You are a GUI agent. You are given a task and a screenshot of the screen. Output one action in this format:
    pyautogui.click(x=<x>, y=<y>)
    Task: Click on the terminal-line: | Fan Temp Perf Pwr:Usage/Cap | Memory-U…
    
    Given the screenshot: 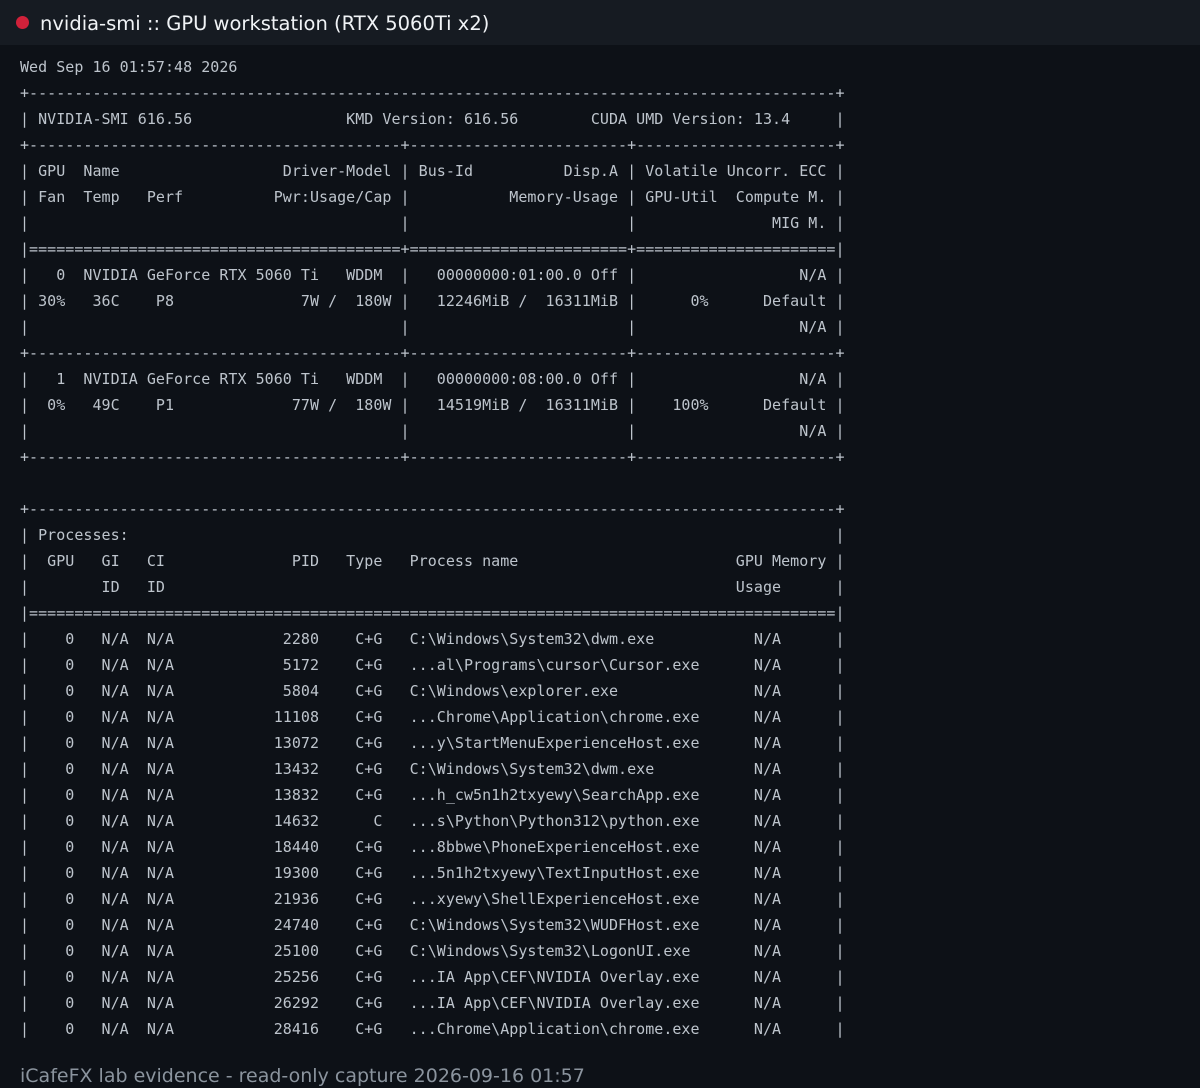 What is the action you would take?
    pyautogui.click(x=432, y=197)
    